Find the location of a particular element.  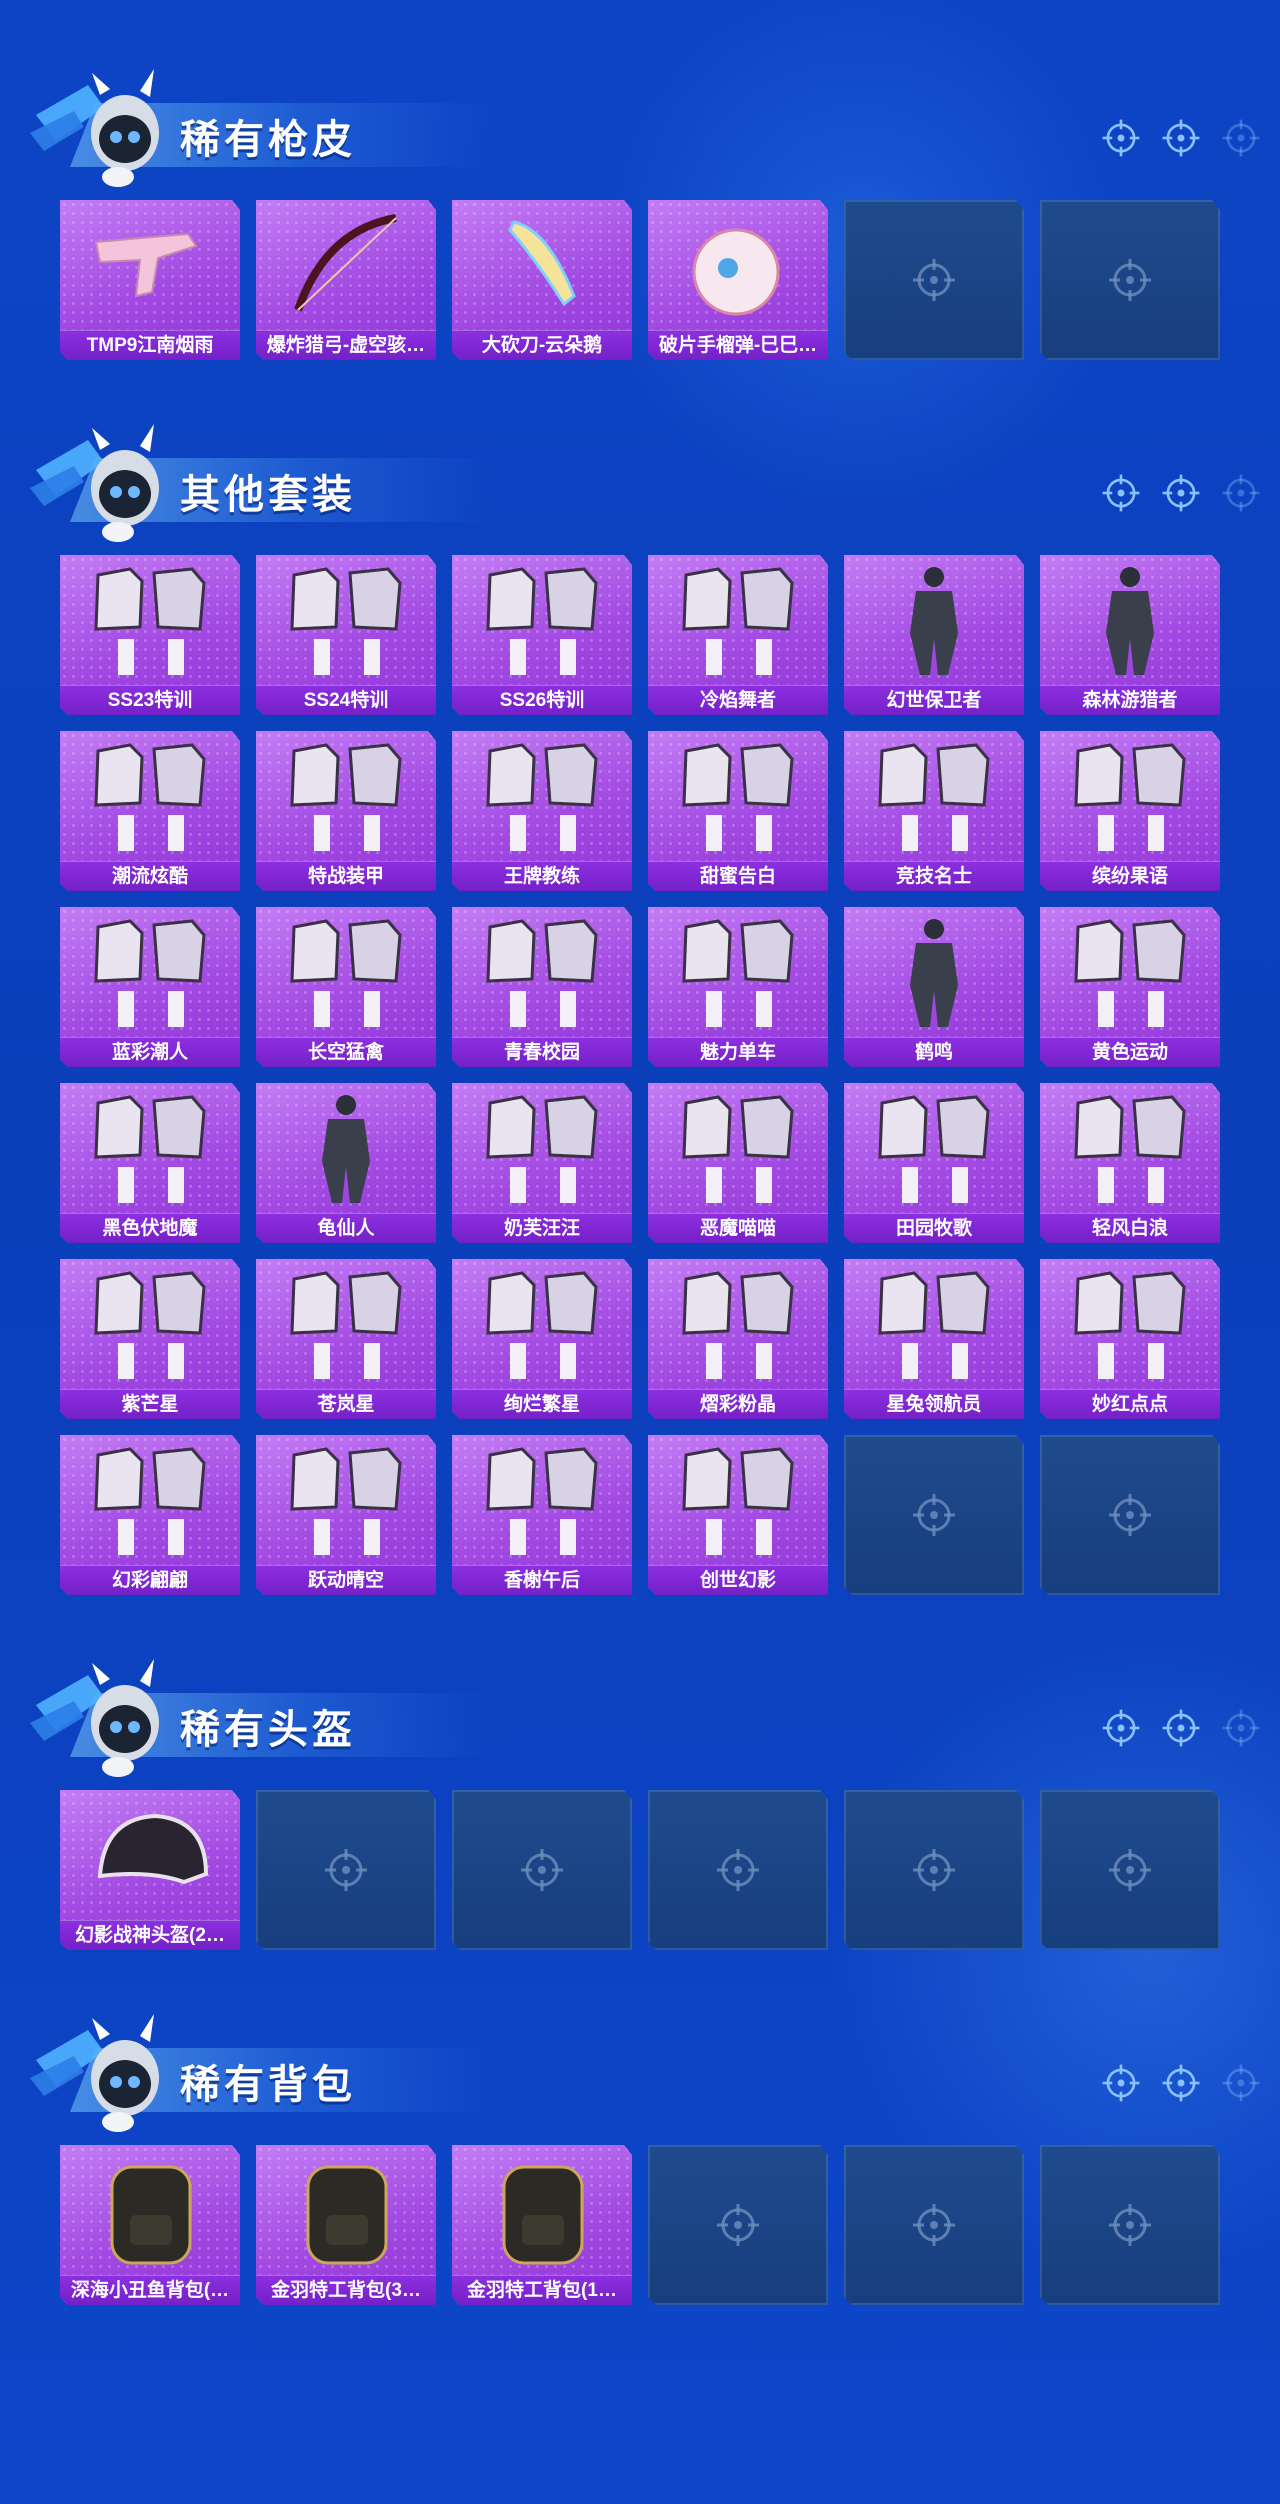

item-card: 鹤鸣 is located at coordinates (934, 987).